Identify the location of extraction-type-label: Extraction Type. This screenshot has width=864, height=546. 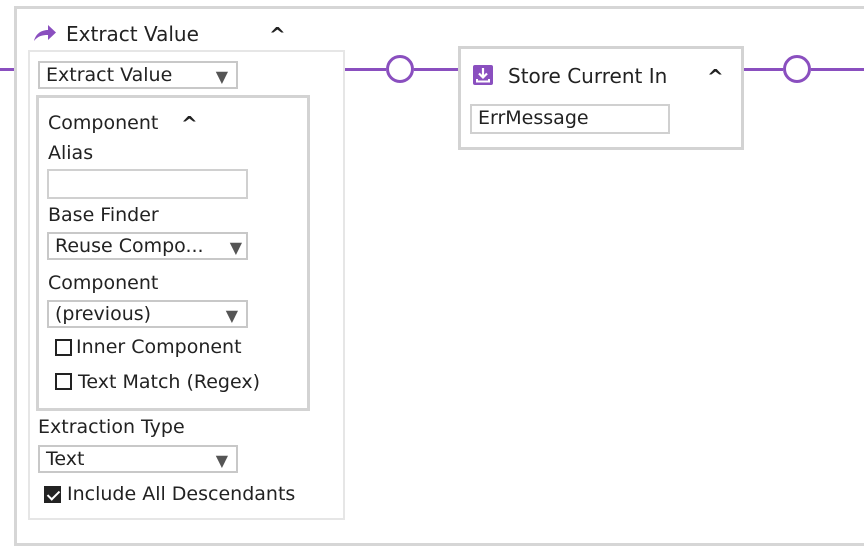
(111, 427).